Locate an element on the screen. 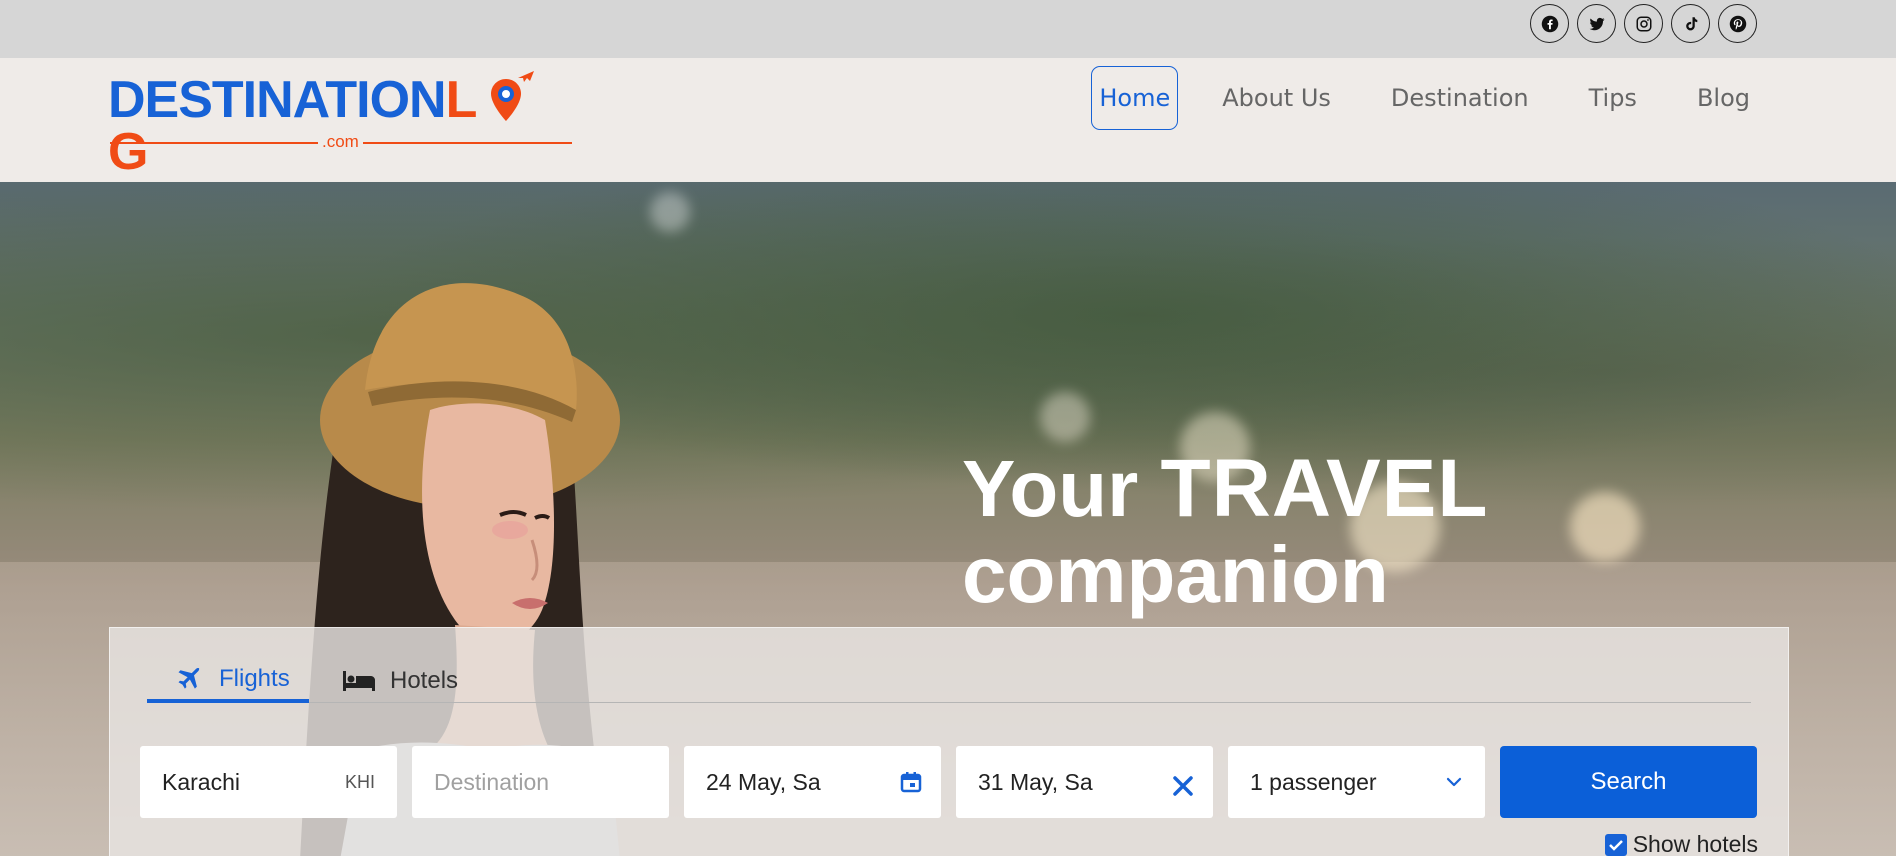 This screenshot has width=1896, height=856. logo-airplane-icon is located at coordinates (526, 76).